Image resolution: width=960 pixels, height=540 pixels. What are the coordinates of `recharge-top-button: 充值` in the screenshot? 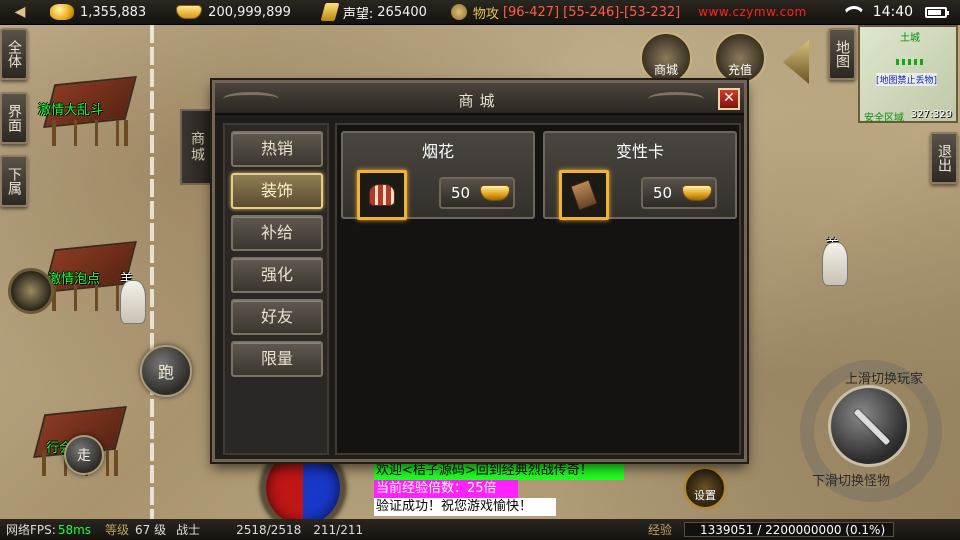 It's located at (740, 58).